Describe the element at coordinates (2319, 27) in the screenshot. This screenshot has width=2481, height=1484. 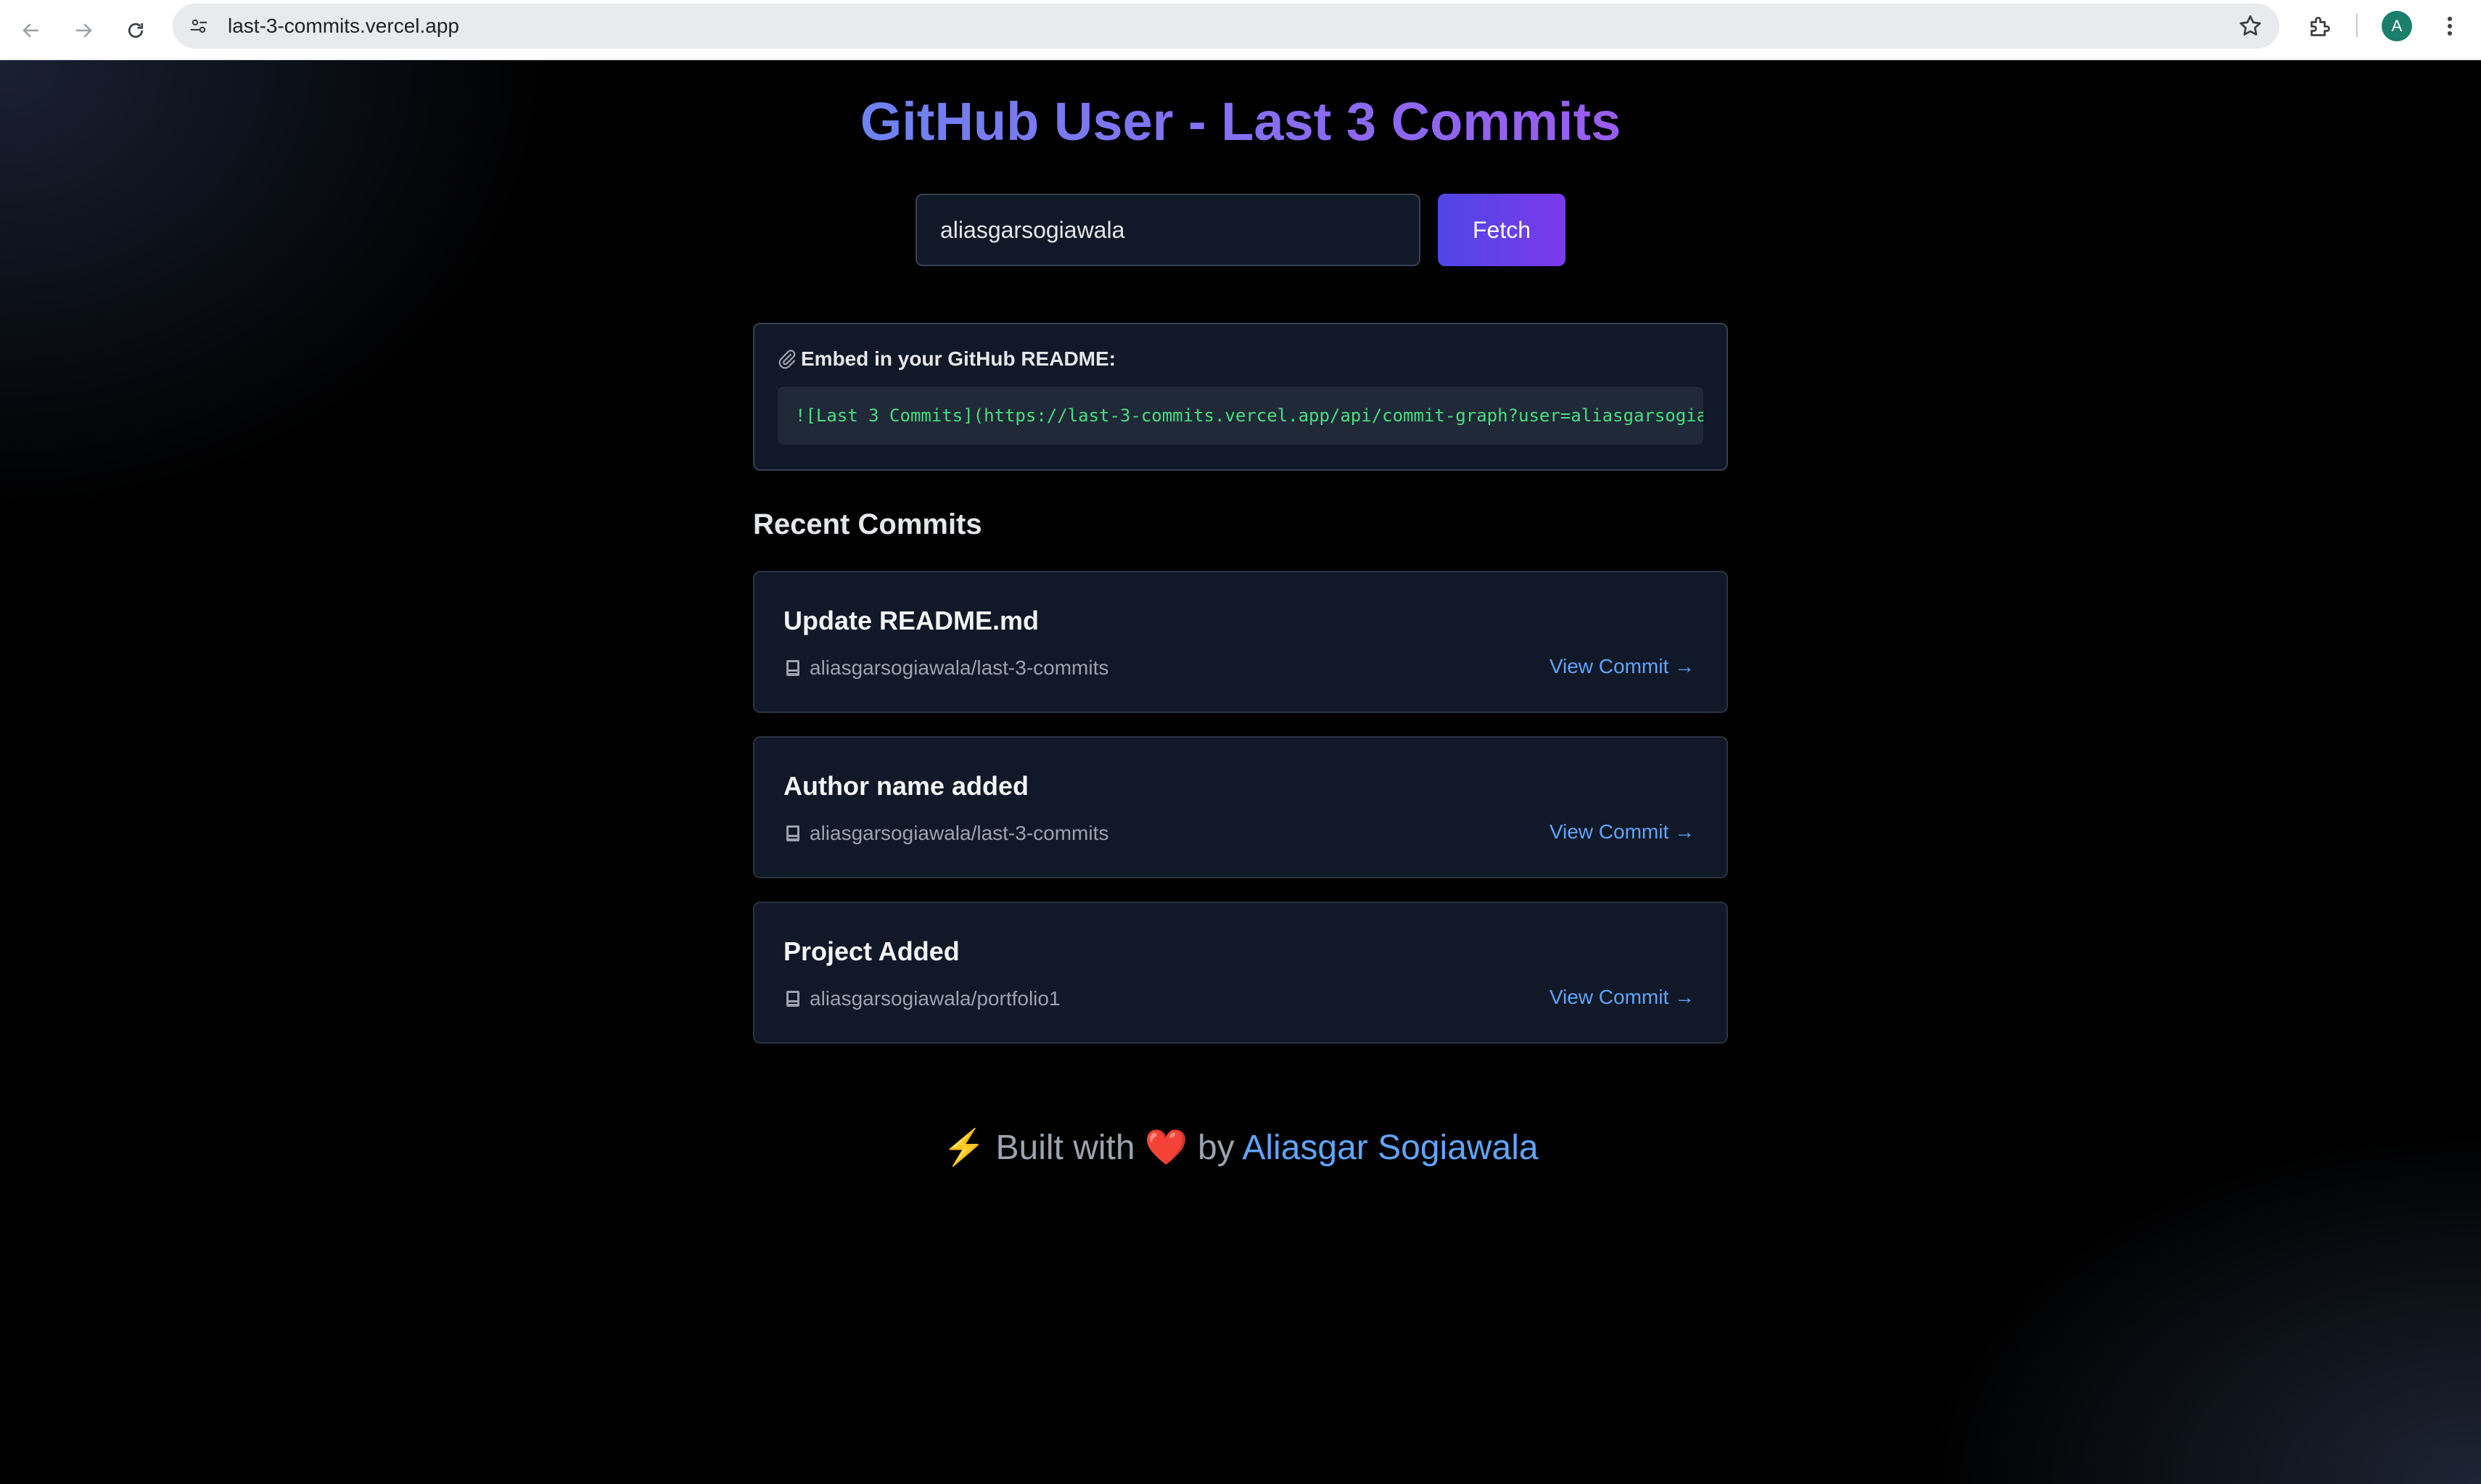
I see `extensions-icon` at that location.